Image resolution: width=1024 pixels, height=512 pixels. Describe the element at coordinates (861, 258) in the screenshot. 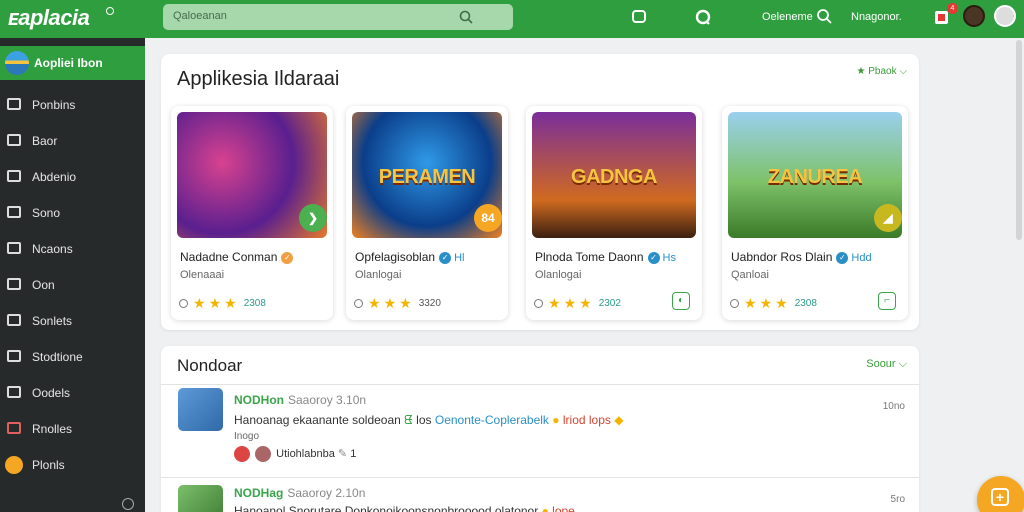

I see `app-tag: Hdd` at that location.